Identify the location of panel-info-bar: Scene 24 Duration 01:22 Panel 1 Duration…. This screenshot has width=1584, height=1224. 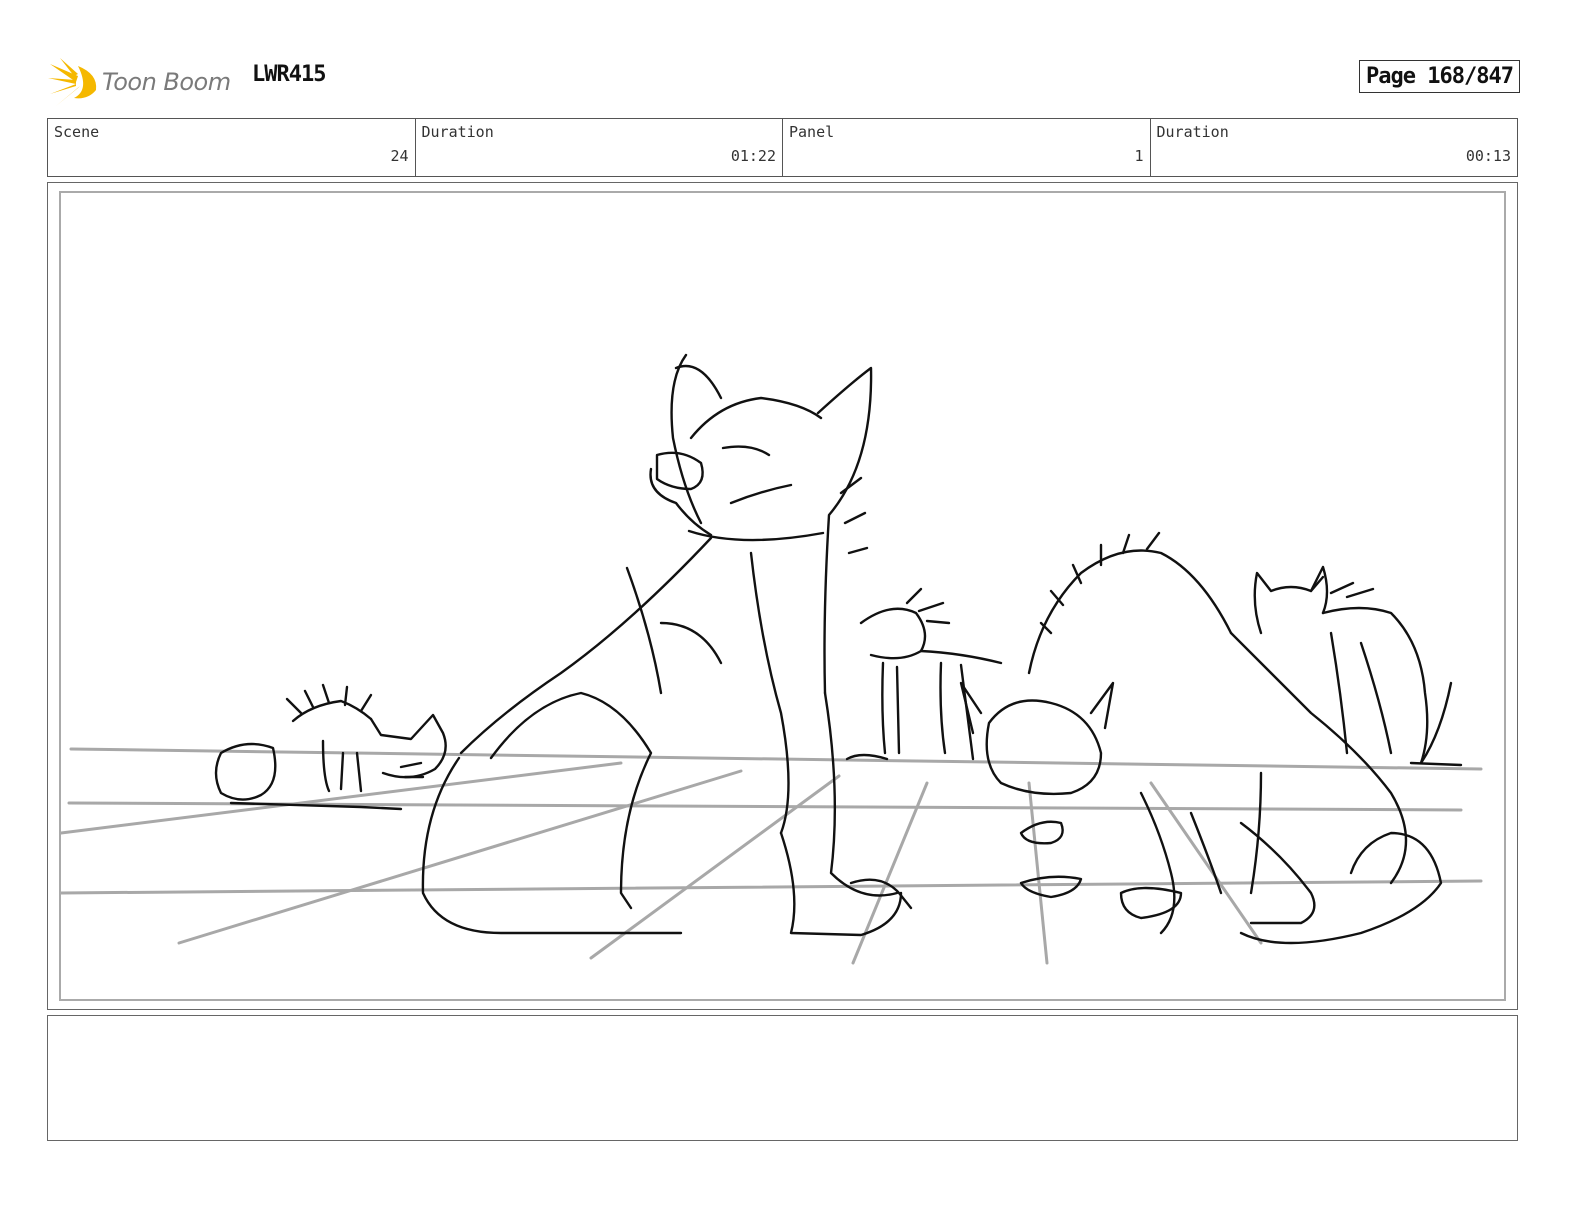
(782, 147).